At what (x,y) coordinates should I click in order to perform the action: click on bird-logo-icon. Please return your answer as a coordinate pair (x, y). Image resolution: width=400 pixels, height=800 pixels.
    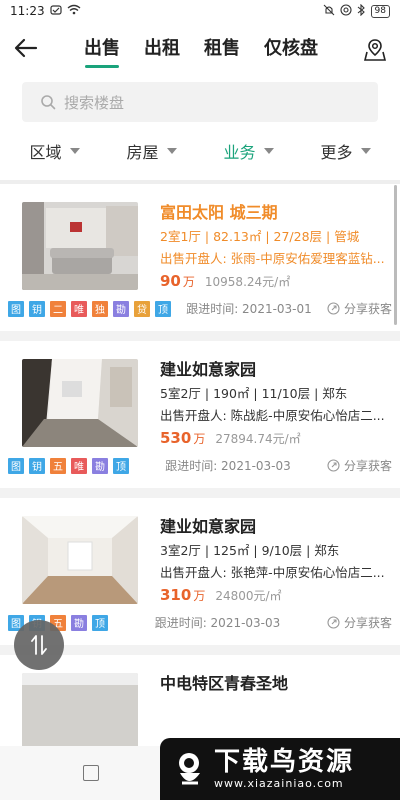
    Looking at the image, I should click on (189, 769).